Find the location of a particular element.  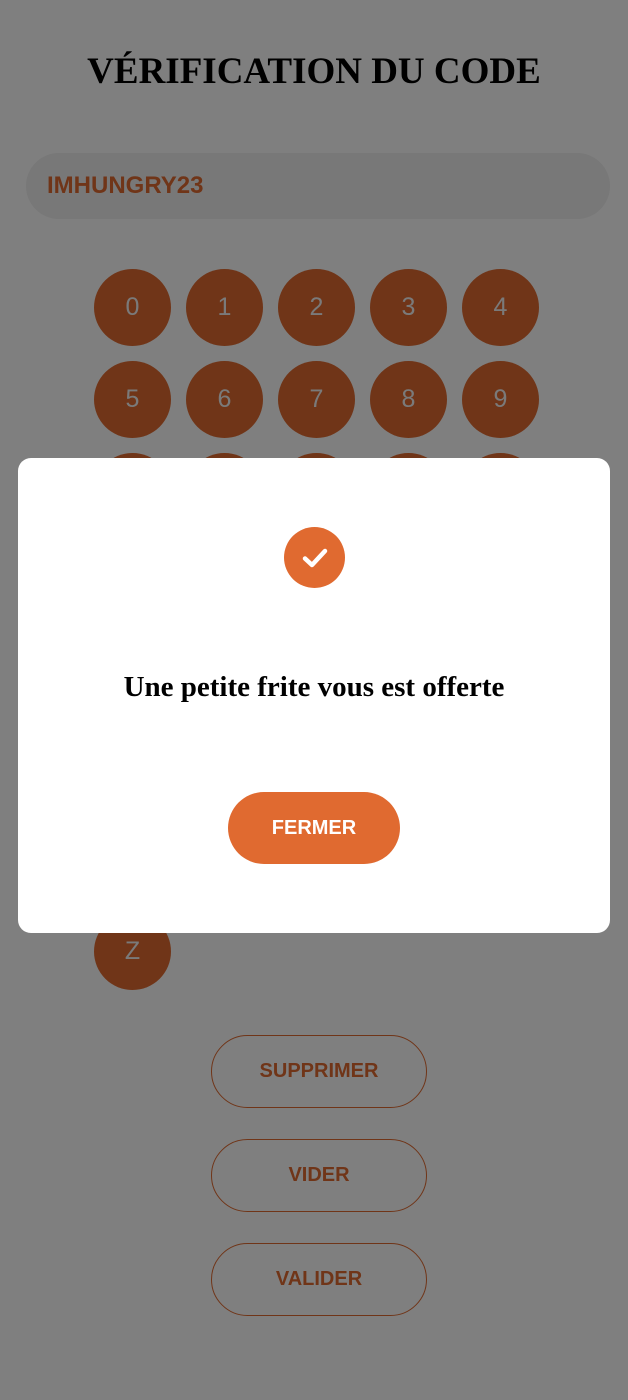

modal-message: Une petite frite vous est offerte is located at coordinates (314, 687).